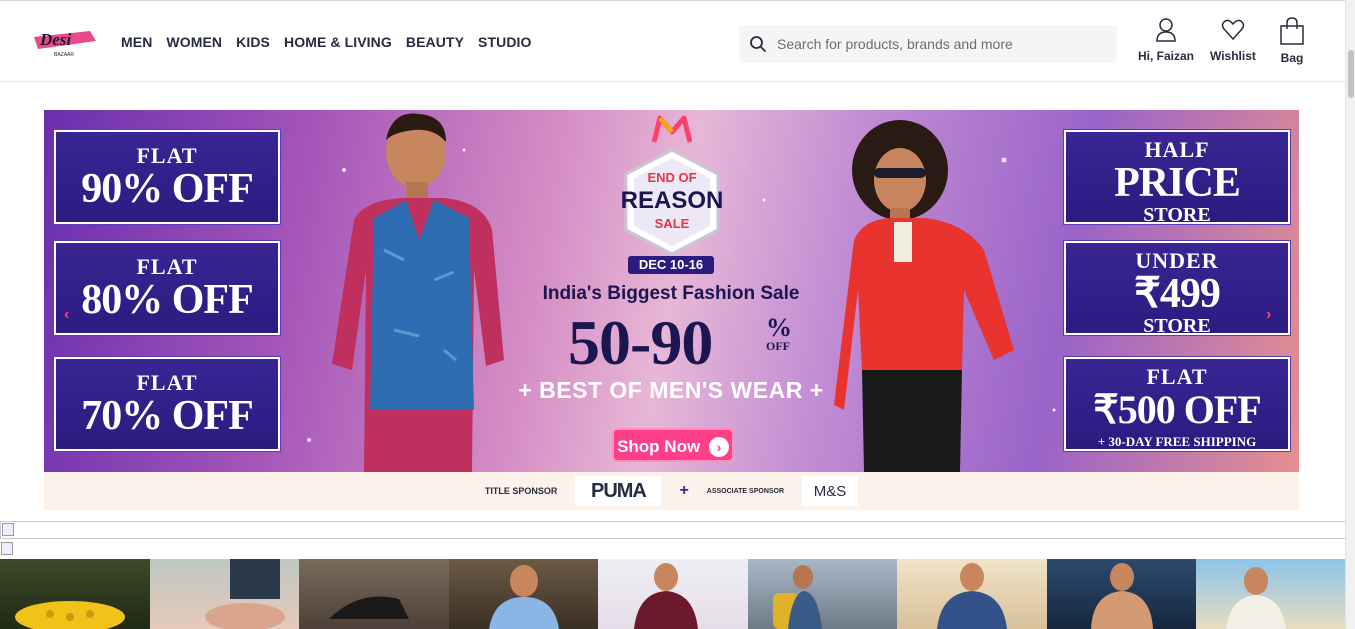 The height and width of the screenshot is (629, 1355). Describe the element at coordinates (671, 390) in the screenshot. I see `banner-subhead: + BEST OF MEN'S WEAR +` at that location.